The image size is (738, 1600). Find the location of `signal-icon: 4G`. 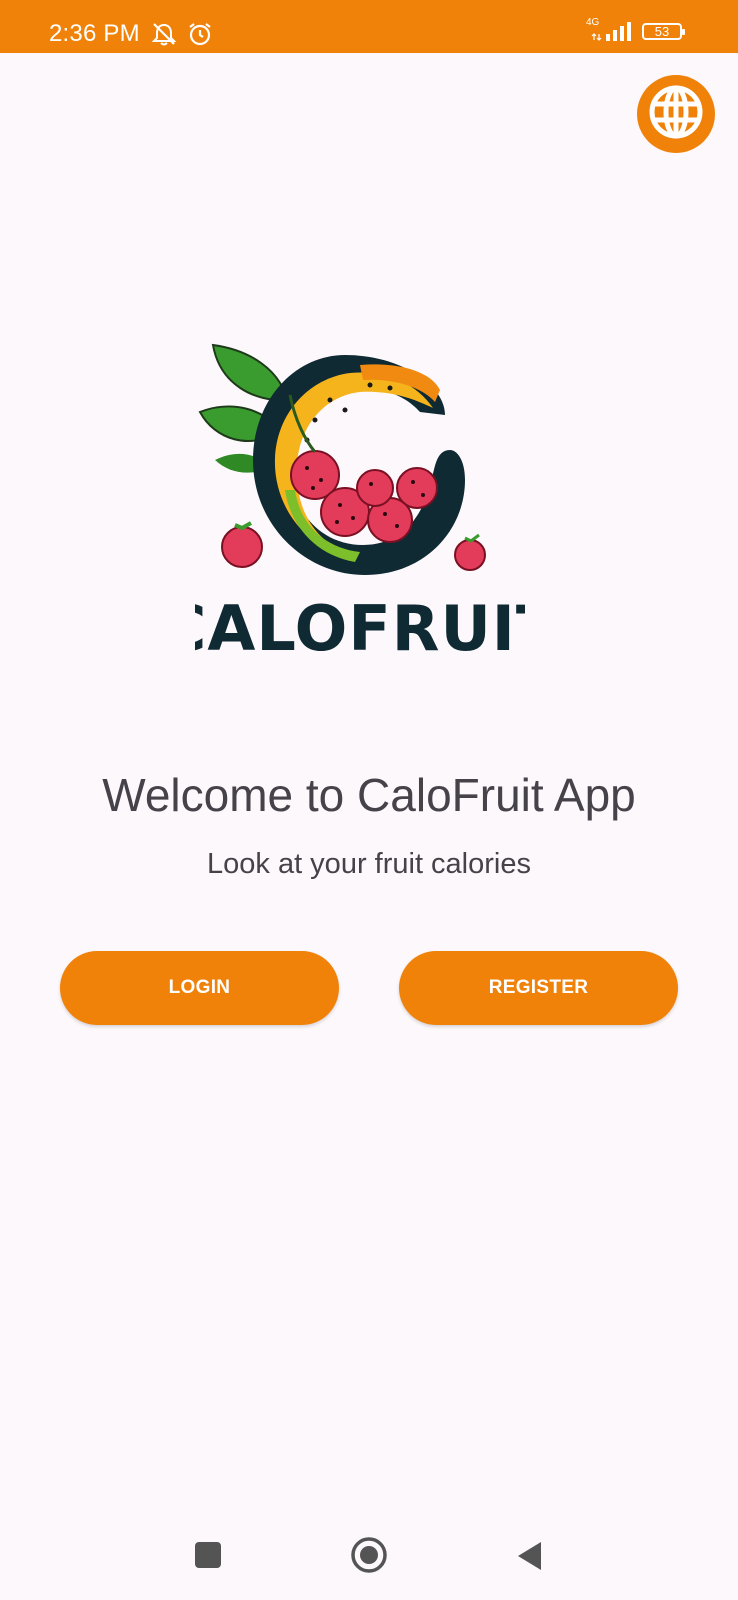

signal-icon: 4G is located at coordinates (610, 30).